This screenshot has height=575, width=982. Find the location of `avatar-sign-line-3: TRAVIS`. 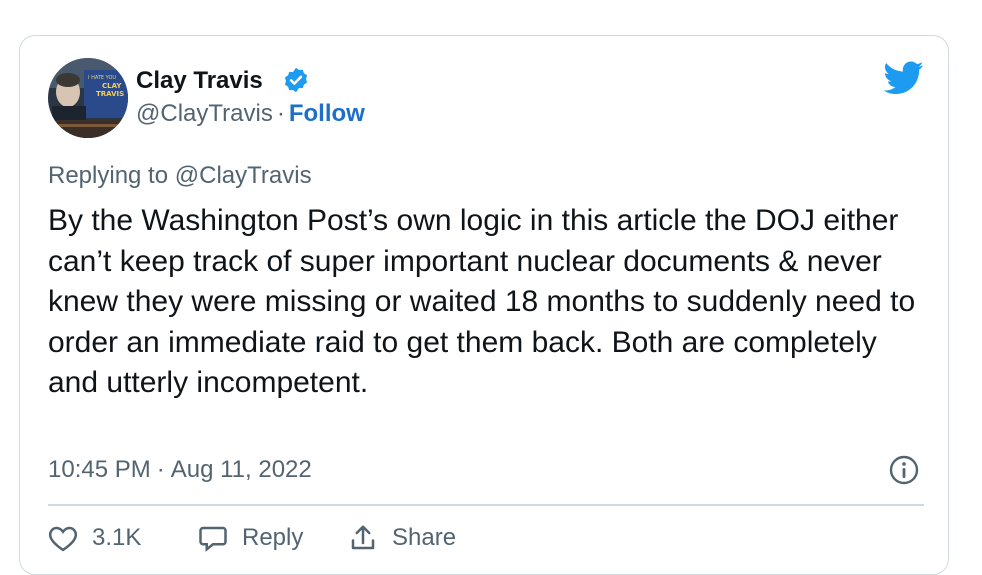

avatar-sign-line-3: TRAVIS is located at coordinates (110, 94).